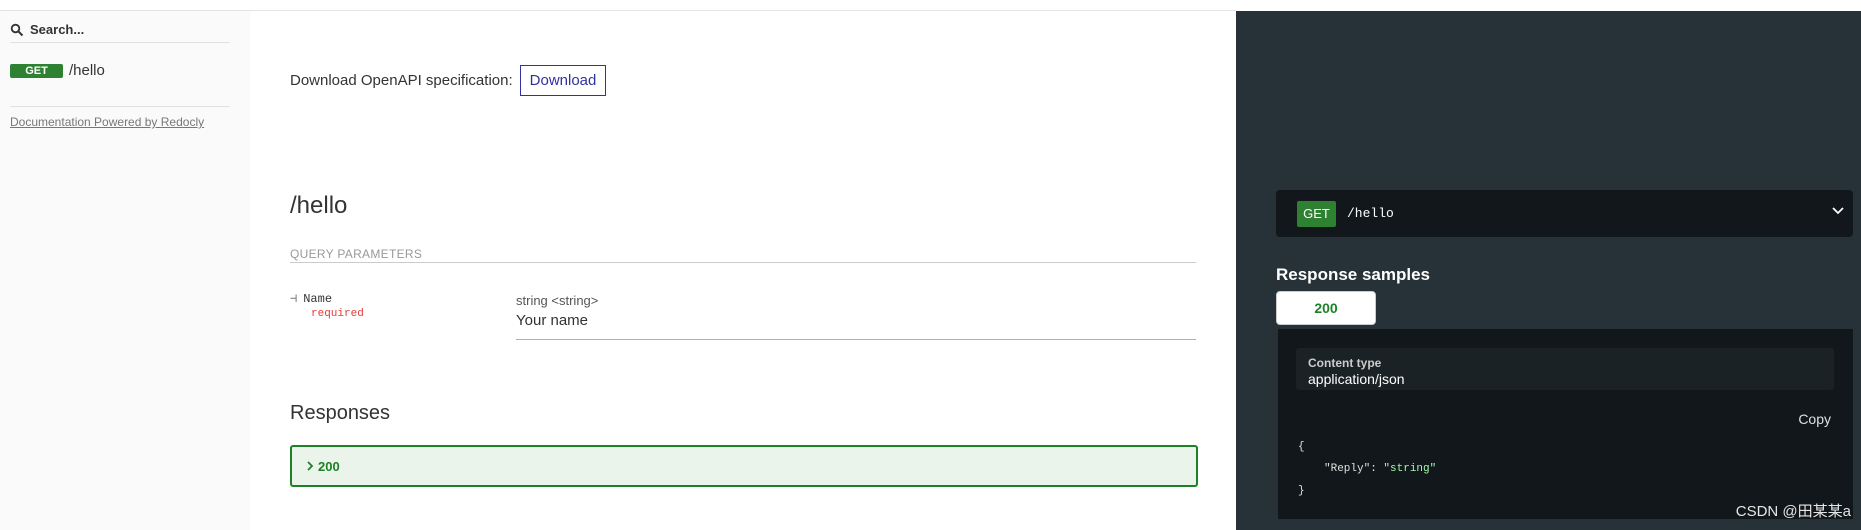 The image size is (1861, 530). Describe the element at coordinates (87, 70) in the screenshot. I see `sidebar-item-label: /hello` at that location.